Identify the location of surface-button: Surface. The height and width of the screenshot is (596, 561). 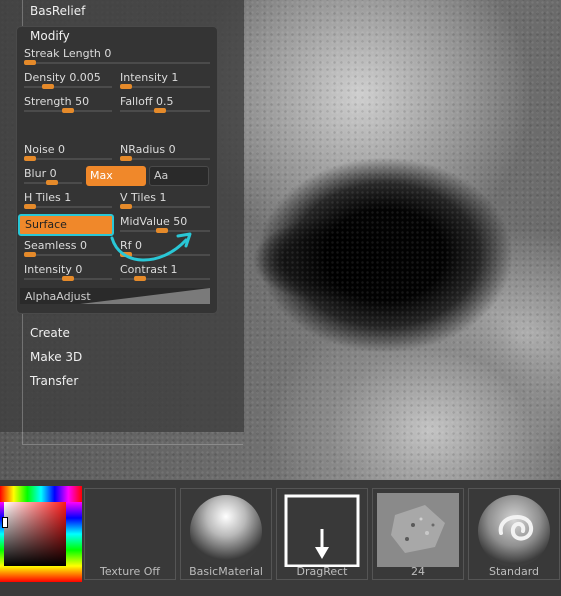
(66, 225).